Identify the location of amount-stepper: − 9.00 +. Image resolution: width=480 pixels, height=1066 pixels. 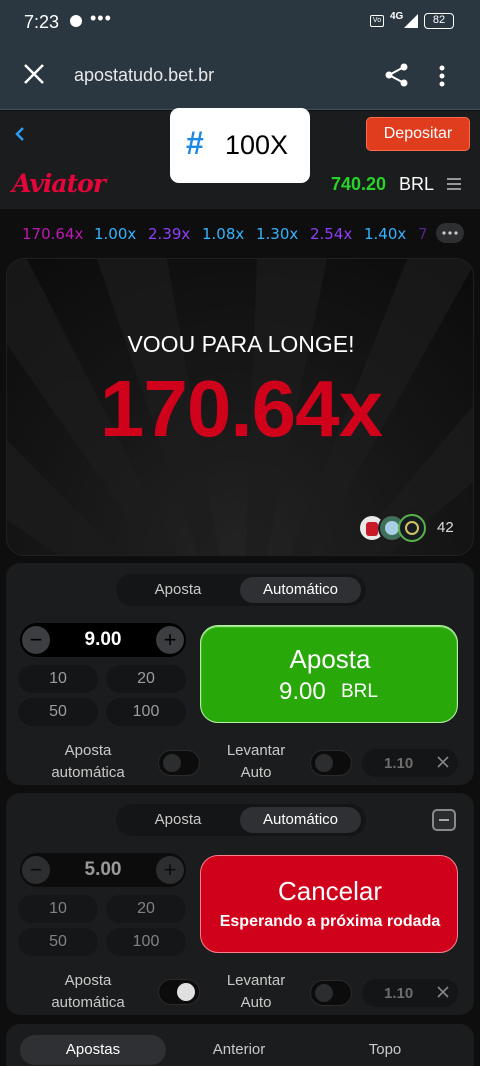
(103, 640).